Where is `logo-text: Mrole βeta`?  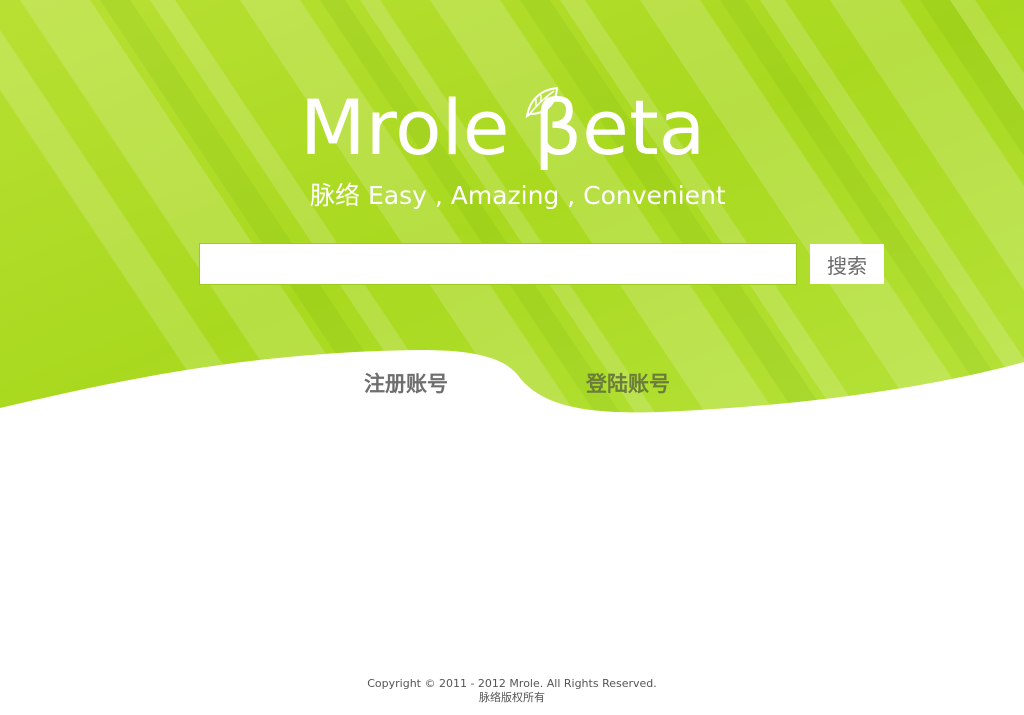 logo-text: Mrole βeta is located at coordinates (503, 127).